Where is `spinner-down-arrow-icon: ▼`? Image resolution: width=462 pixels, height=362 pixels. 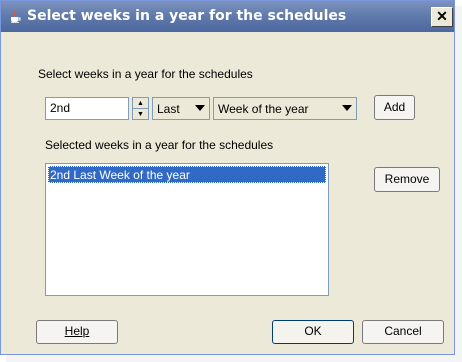
spinner-down-arrow-icon: ▼ is located at coordinates (140, 114).